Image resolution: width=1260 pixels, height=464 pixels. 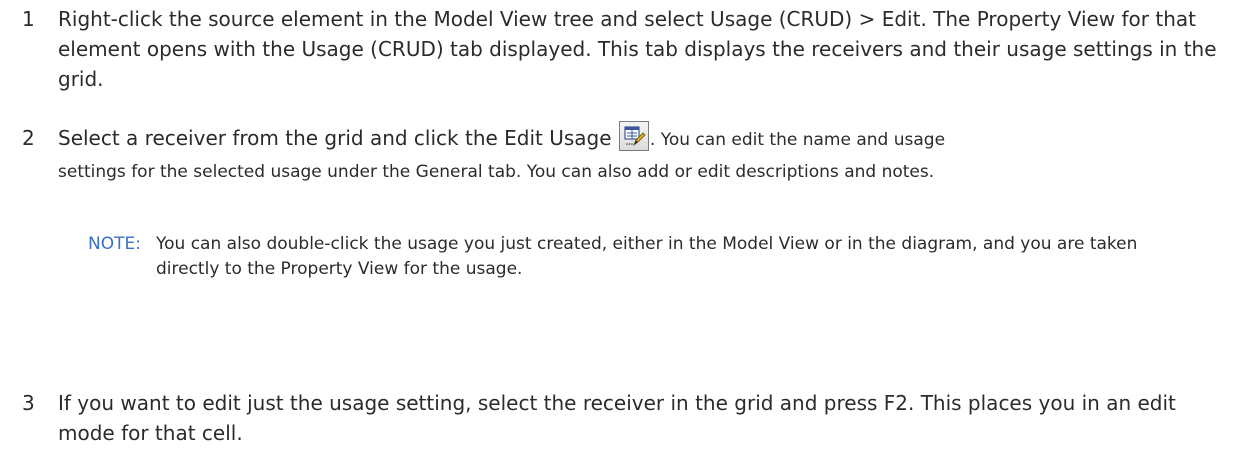 What do you see at coordinates (114, 244) in the screenshot?
I see `note-label: NOTE:` at bounding box center [114, 244].